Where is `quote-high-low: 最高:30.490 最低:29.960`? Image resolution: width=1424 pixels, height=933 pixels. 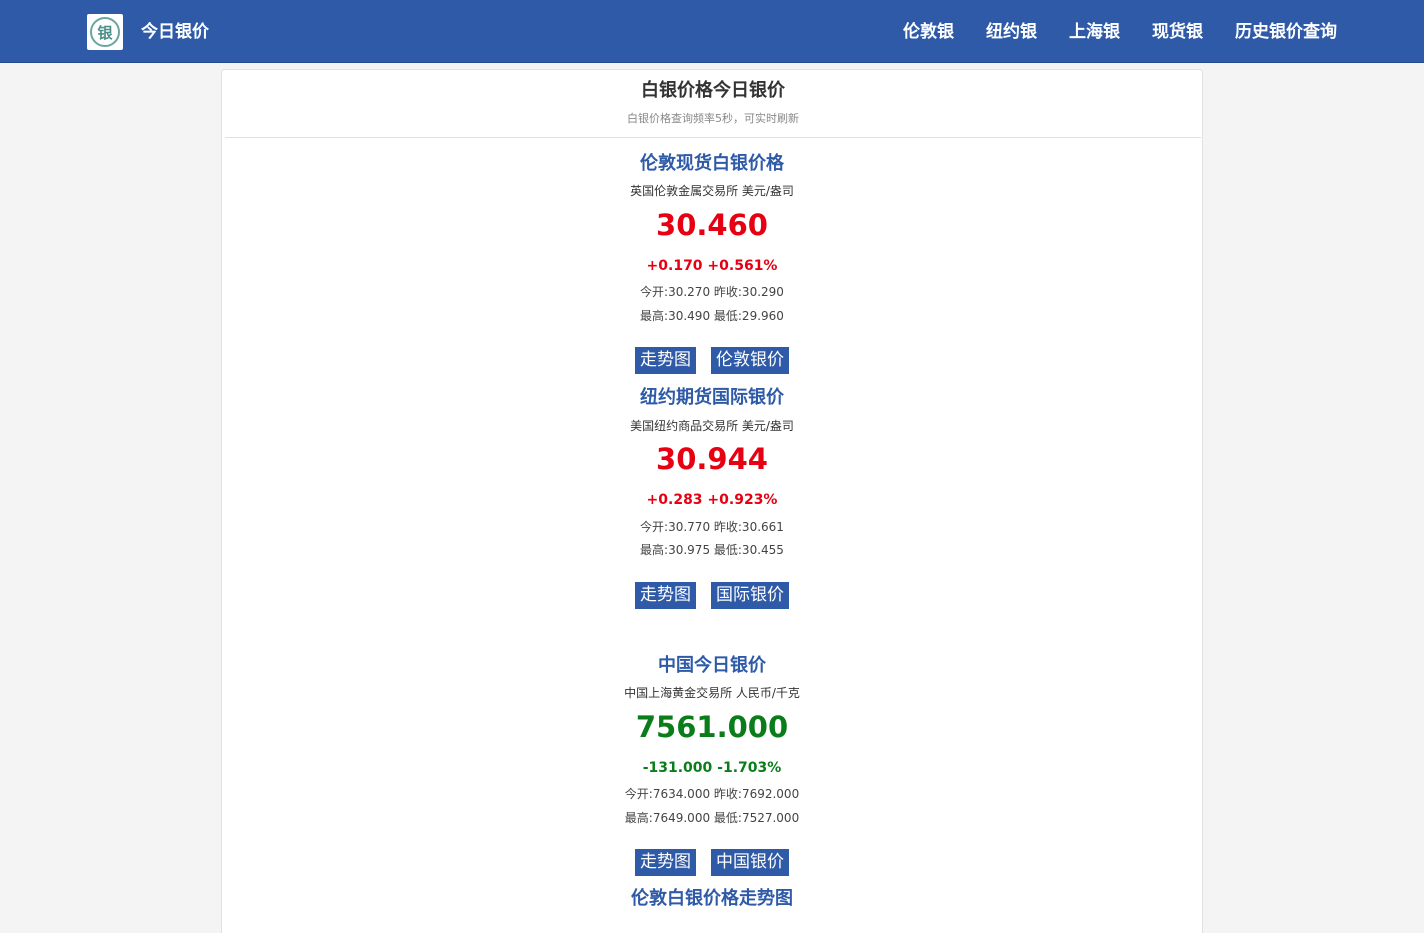 quote-high-low: 最高:30.490 最低:29.960 is located at coordinates (712, 316).